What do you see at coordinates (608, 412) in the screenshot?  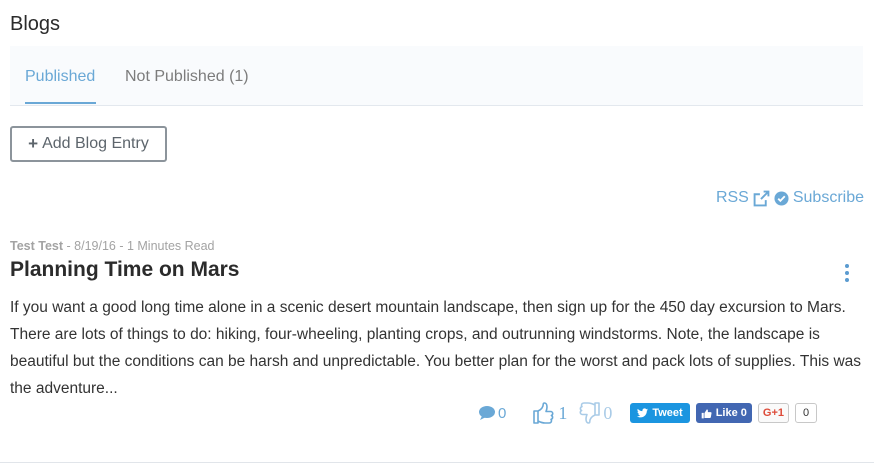 I see `dislikes-count: 0` at bounding box center [608, 412].